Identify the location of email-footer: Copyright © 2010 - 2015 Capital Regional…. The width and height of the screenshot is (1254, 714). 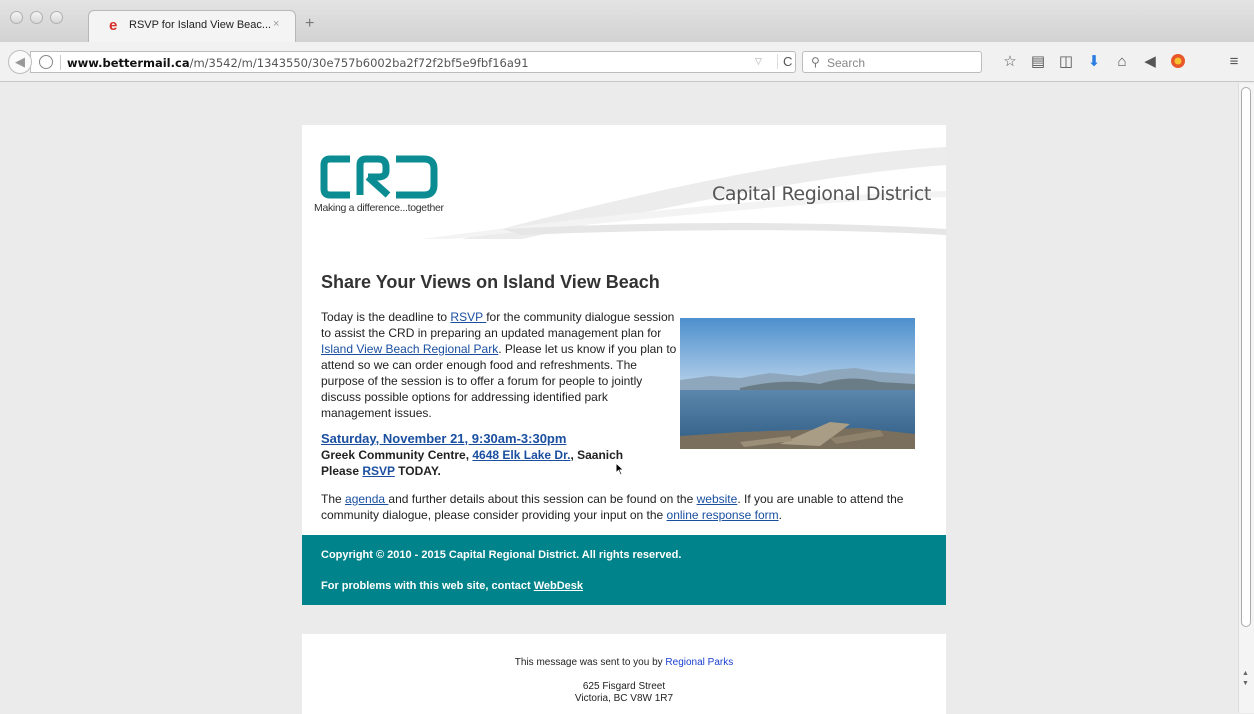
(624, 570).